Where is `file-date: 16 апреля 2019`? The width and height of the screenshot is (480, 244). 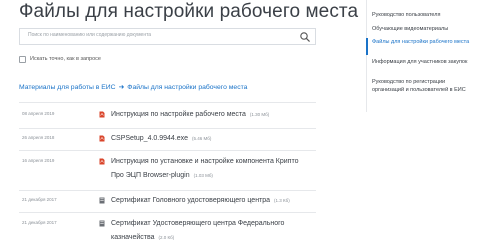
file-date: 16 апреля 2019 is located at coordinates (38, 160).